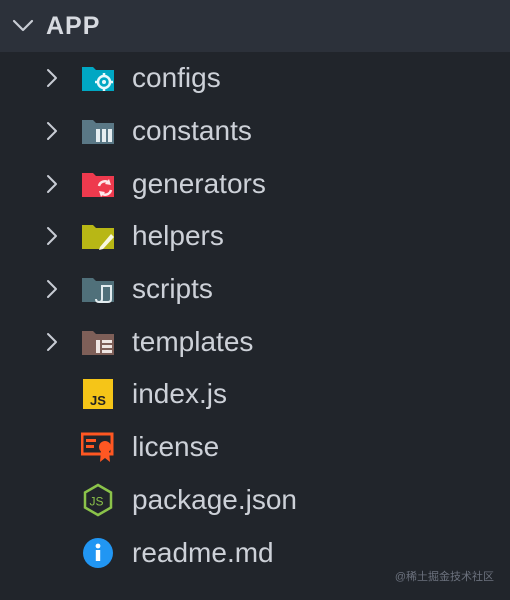 The height and width of the screenshot is (600, 510). I want to click on tree-item-label: helpers, so click(178, 236).